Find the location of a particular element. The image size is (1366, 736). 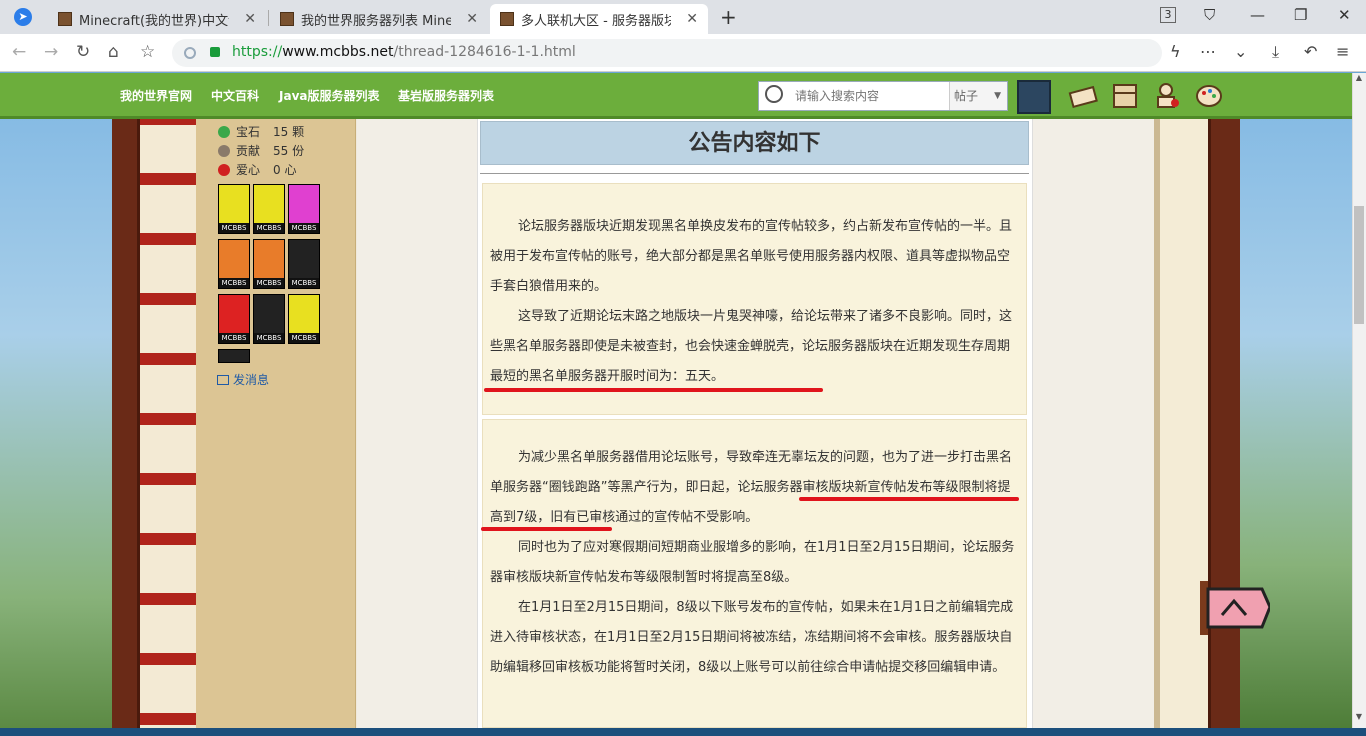

maximize-icon: ❐ is located at coordinates (1300, 15).